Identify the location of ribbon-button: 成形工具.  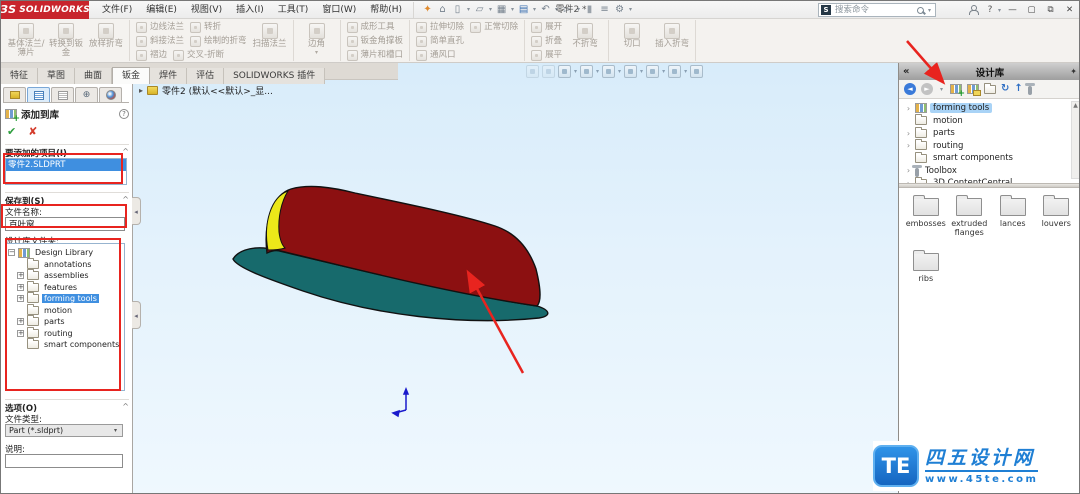
(371, 27).